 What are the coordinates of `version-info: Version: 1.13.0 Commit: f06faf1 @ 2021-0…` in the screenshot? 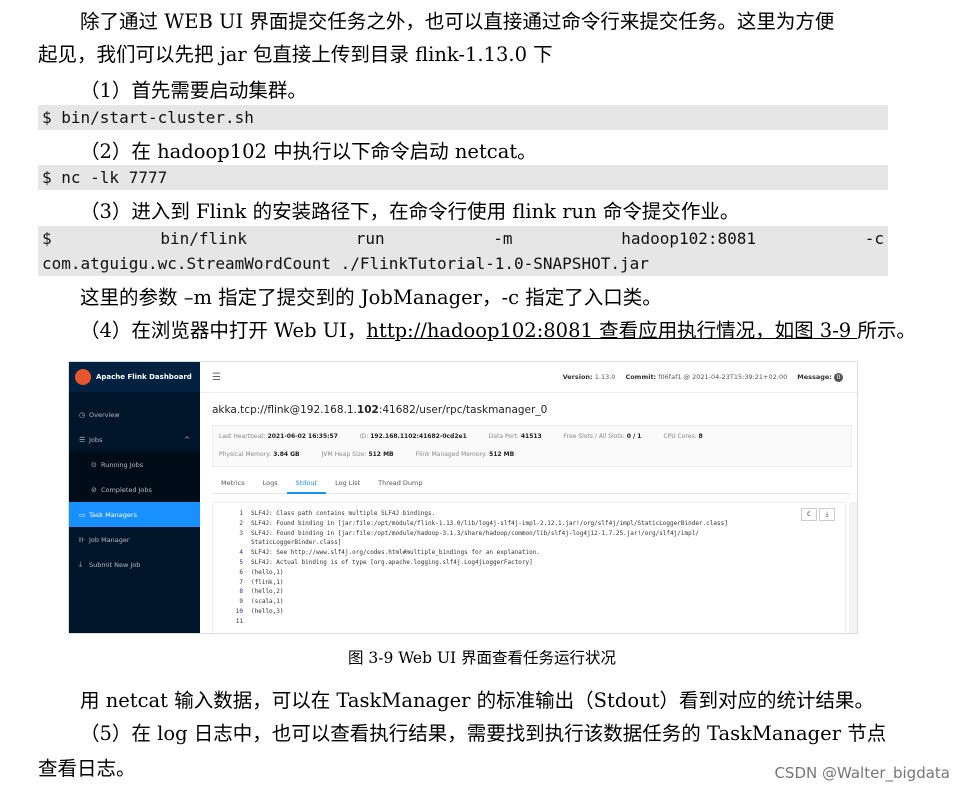 It's located at (702, 377).